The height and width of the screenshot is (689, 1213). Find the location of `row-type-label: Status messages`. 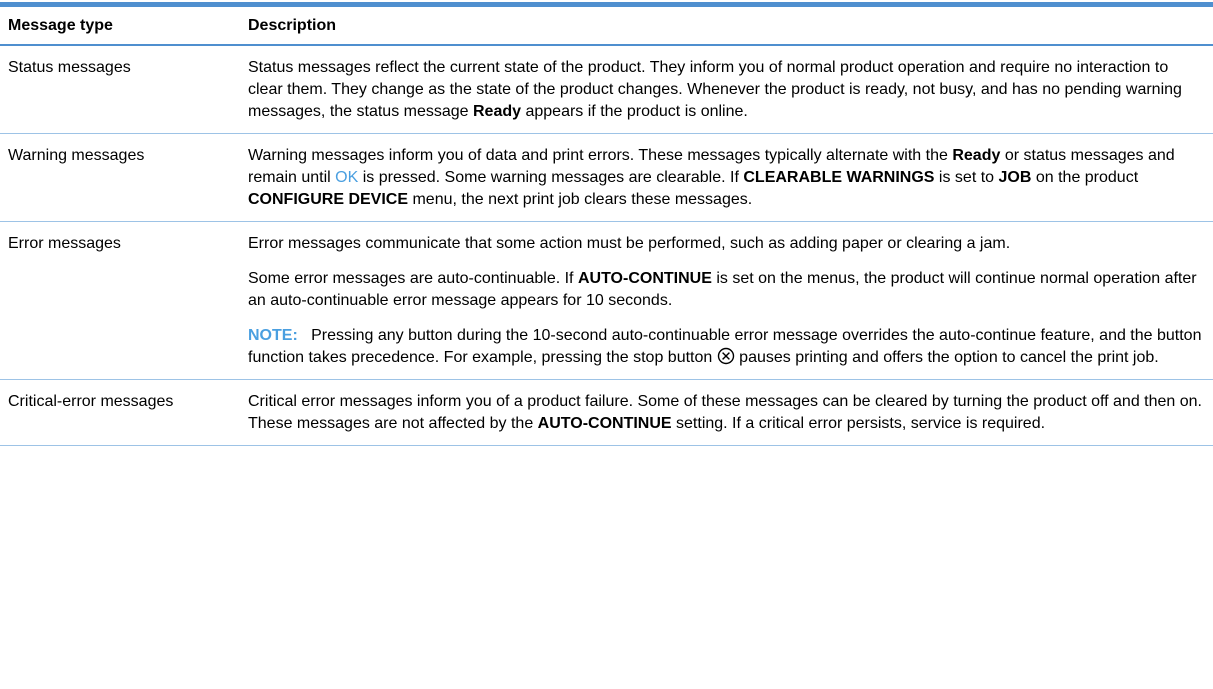

row-type-label: Status messages is located at coordinates (69, 67).